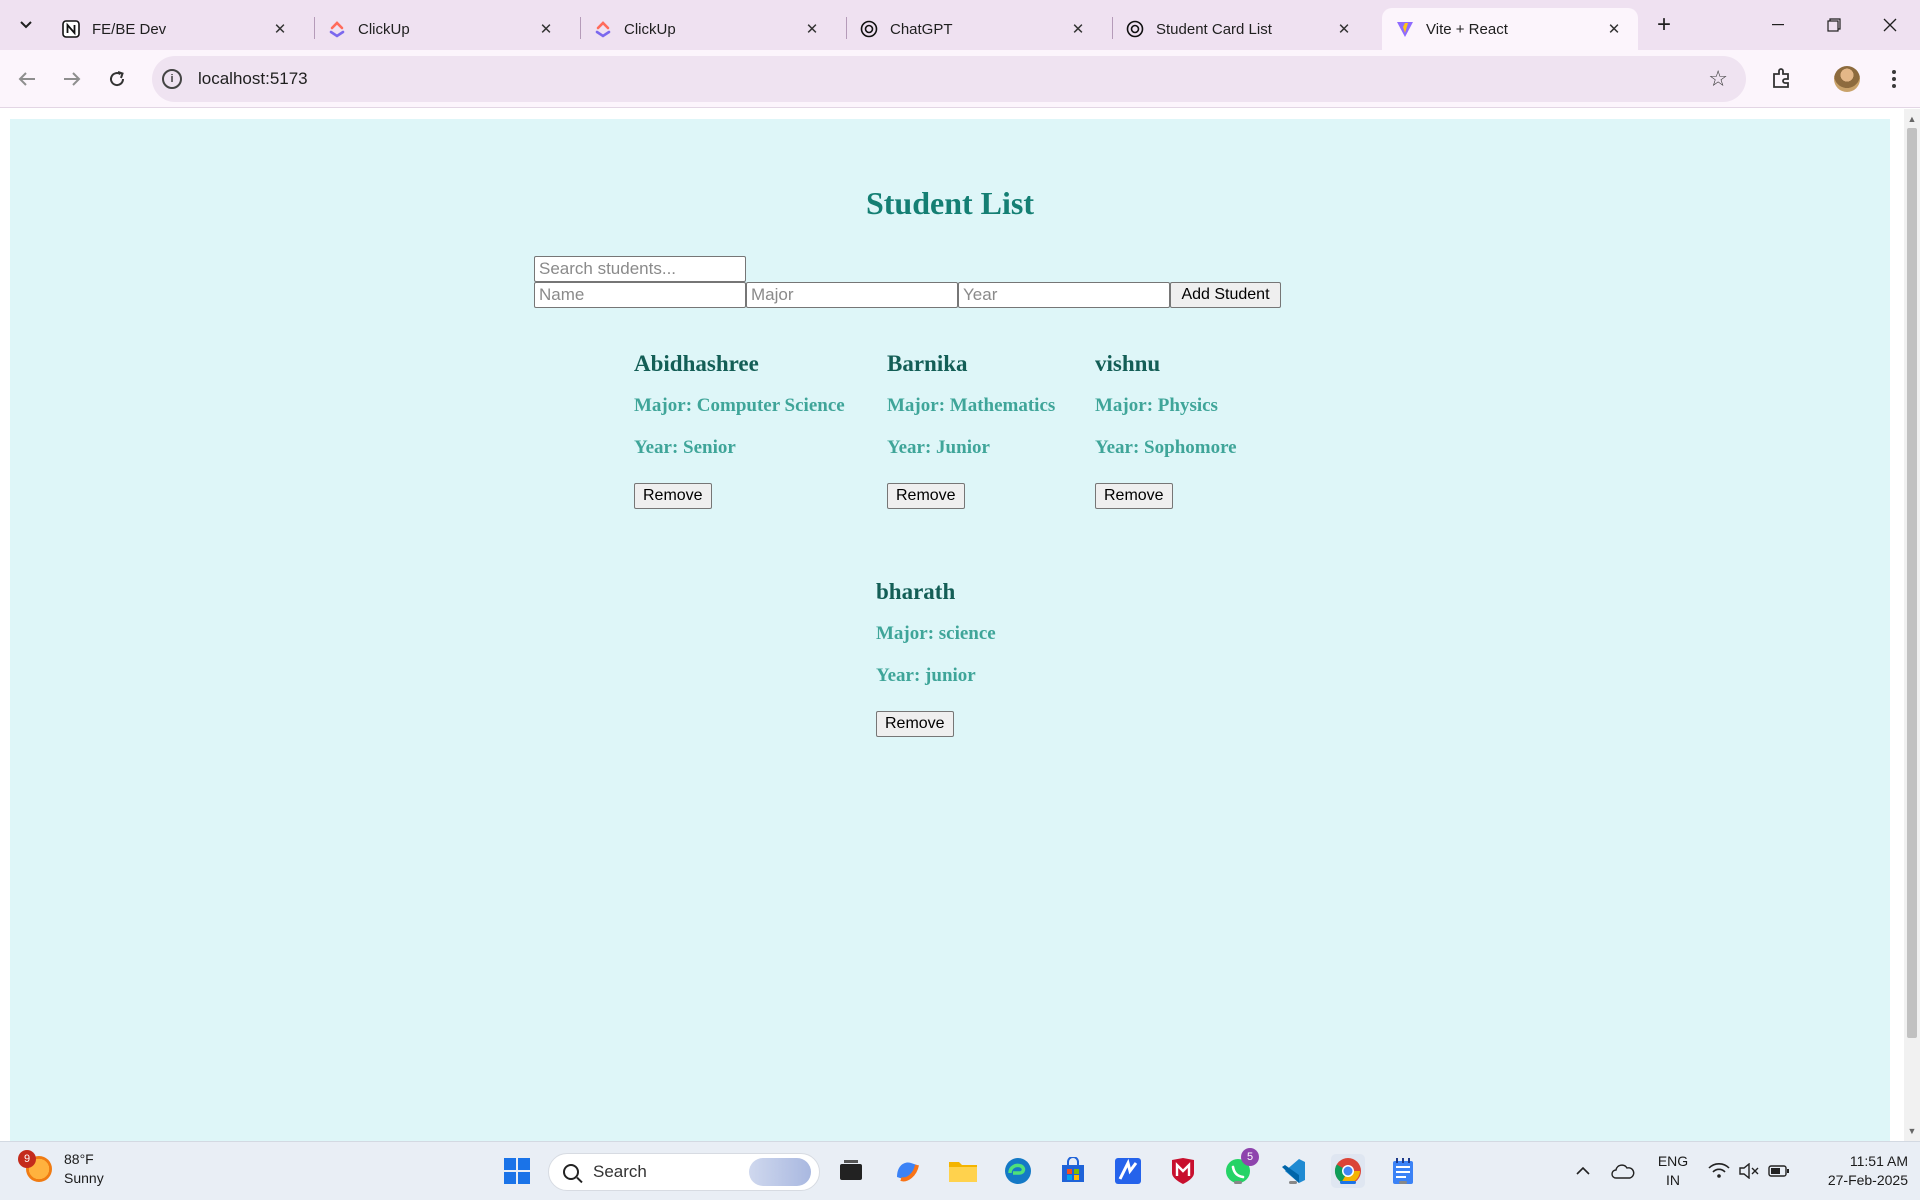  I want to click on minimize-icon, so click(1778, 25).